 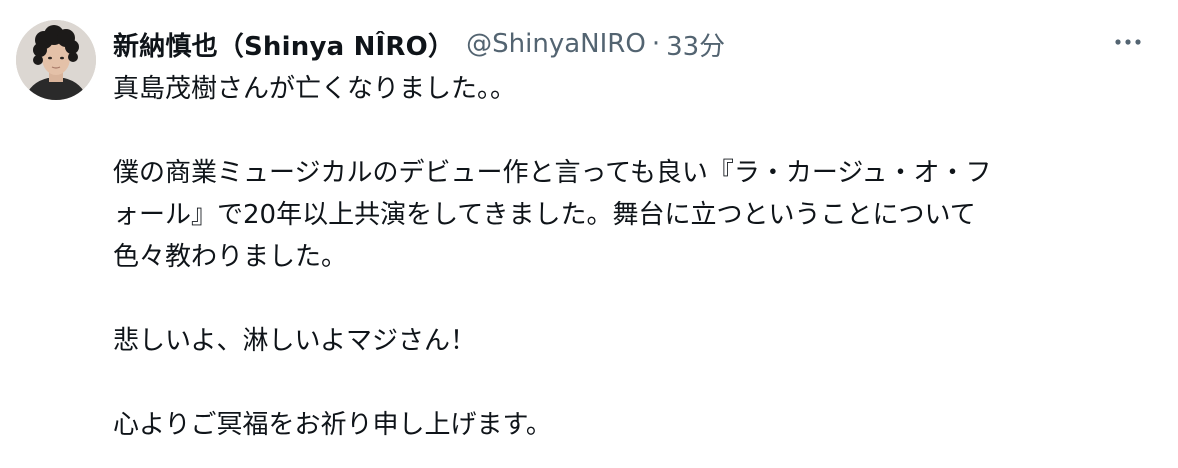 What do you see at coordinates (552, 173) in the screenshot?
I see `tweet-line: 僕の商業ミュージカルのデビュー作と言っても良い『ラ・カージュ・オ・フ` at bounding box center [552, 173].